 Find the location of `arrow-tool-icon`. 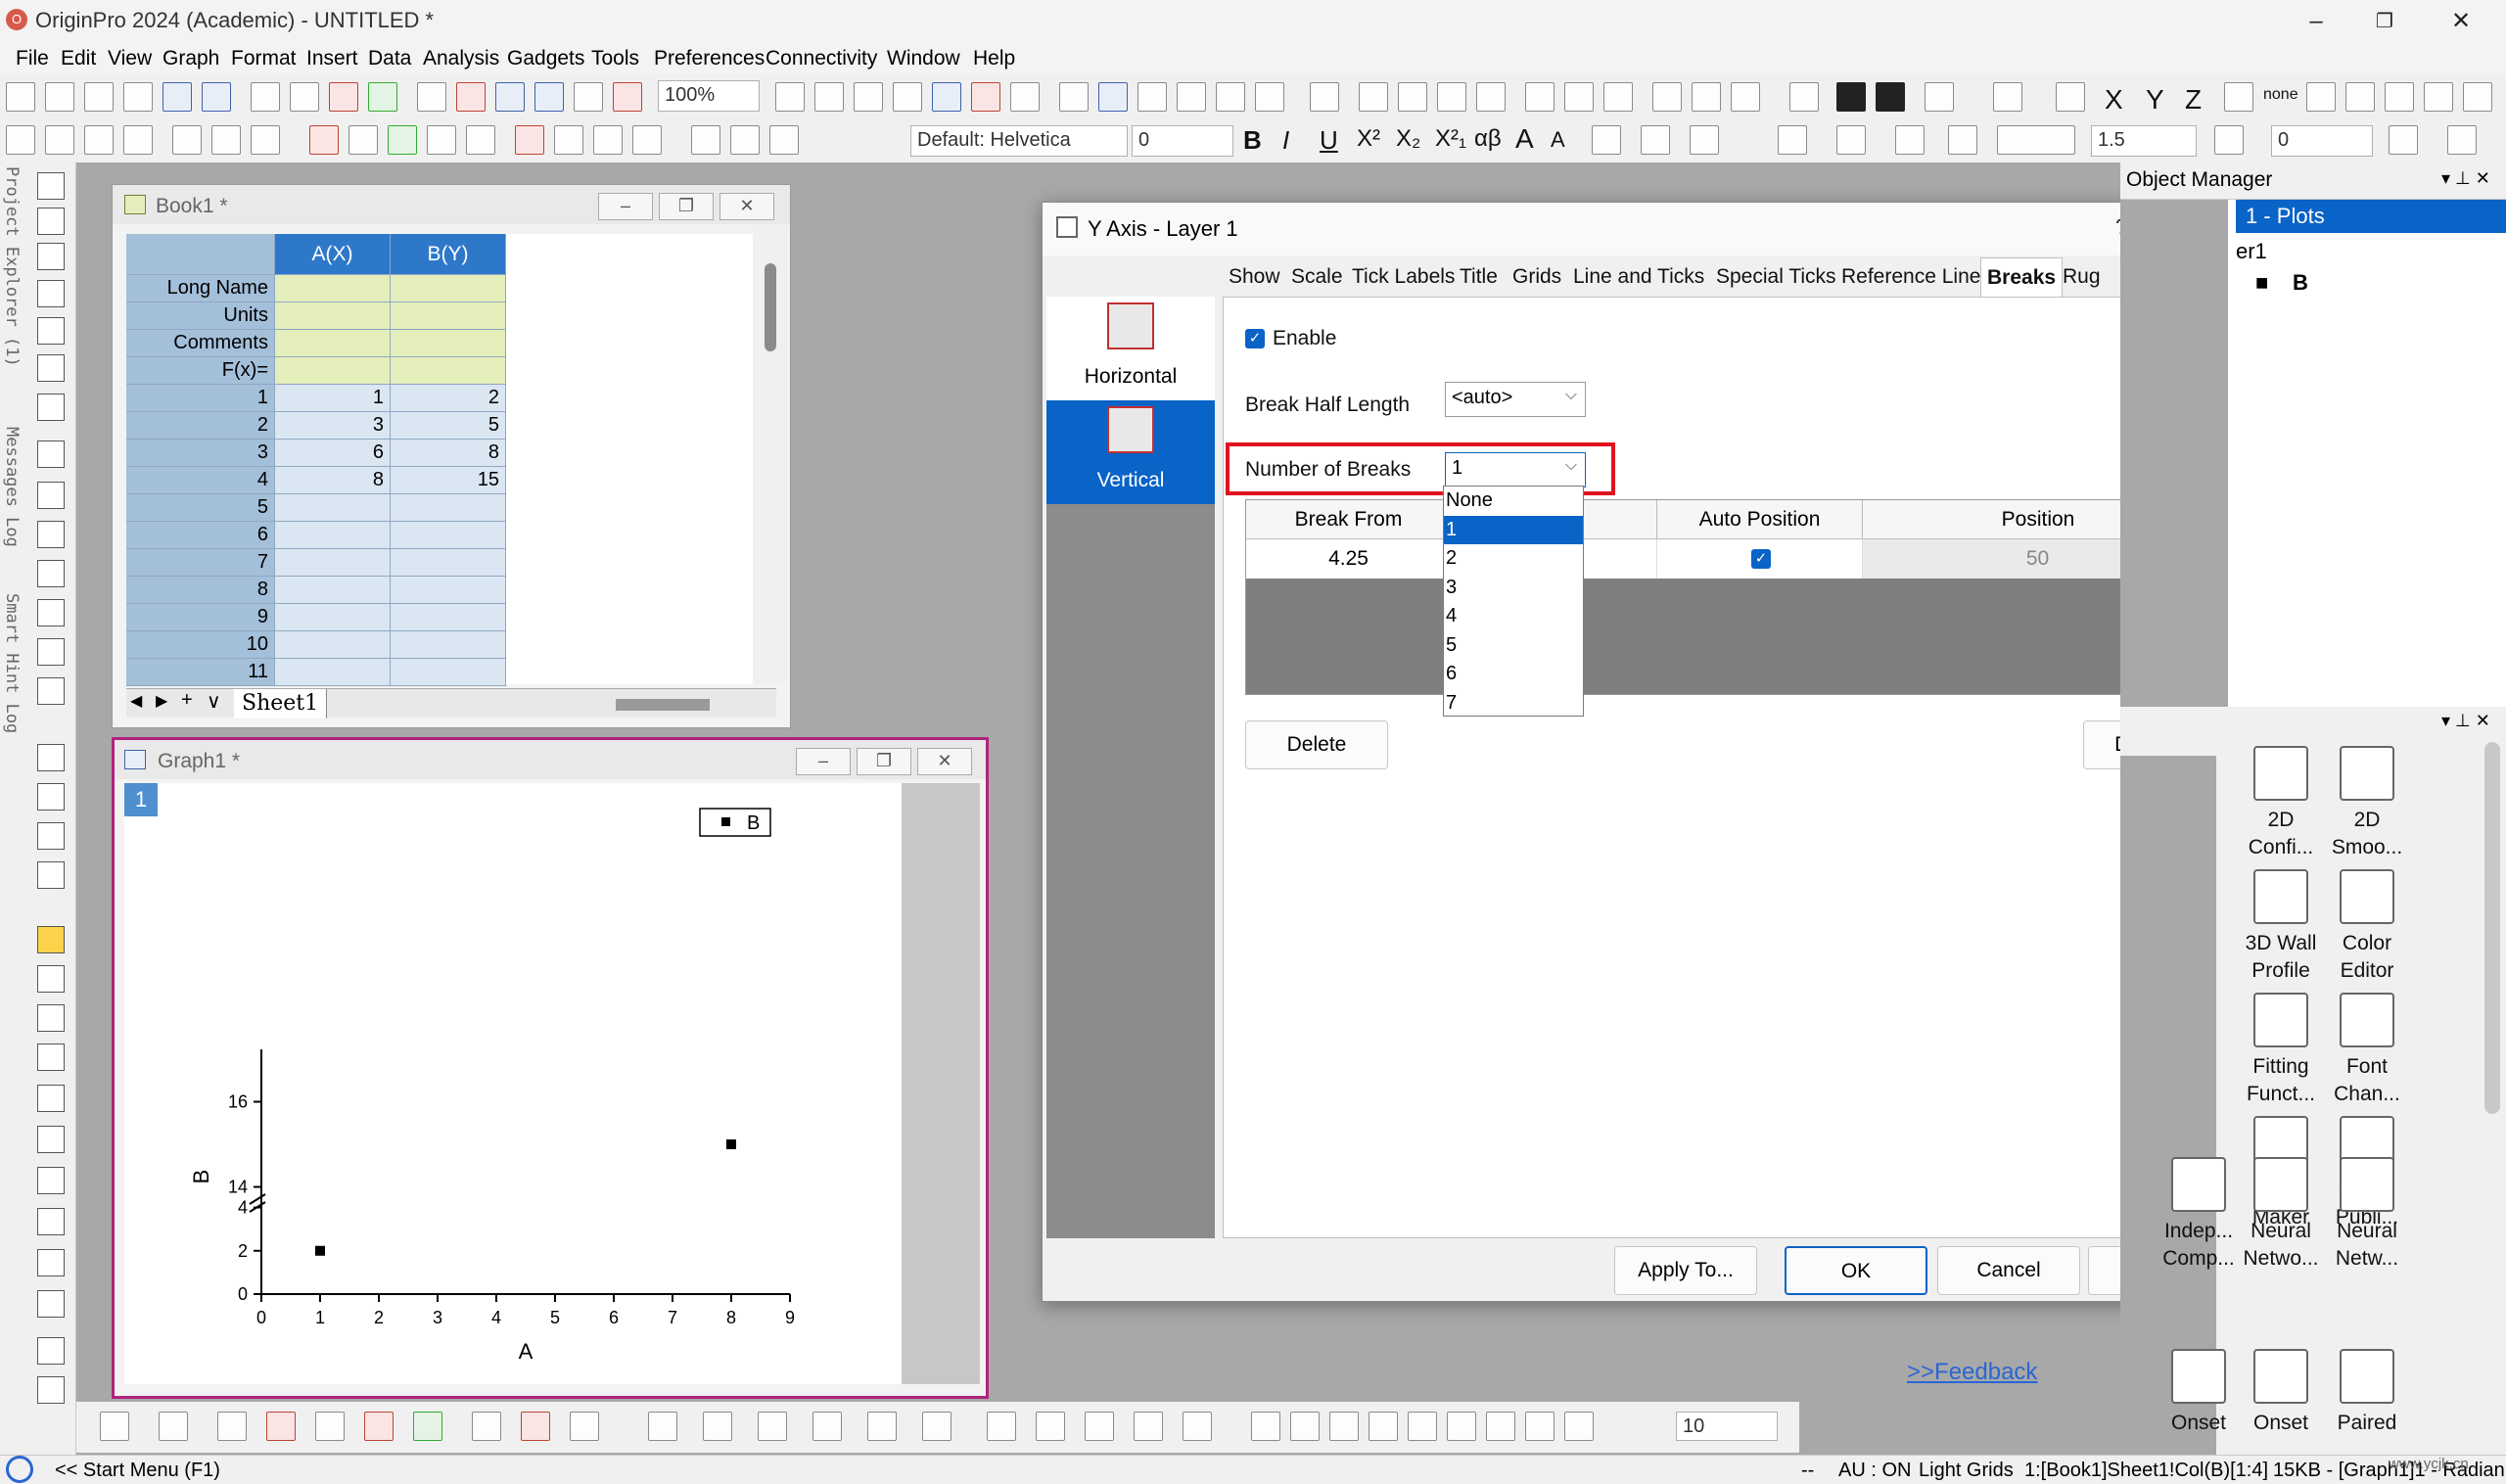

arrow-tool-icon is located at coordinates (51, 573).